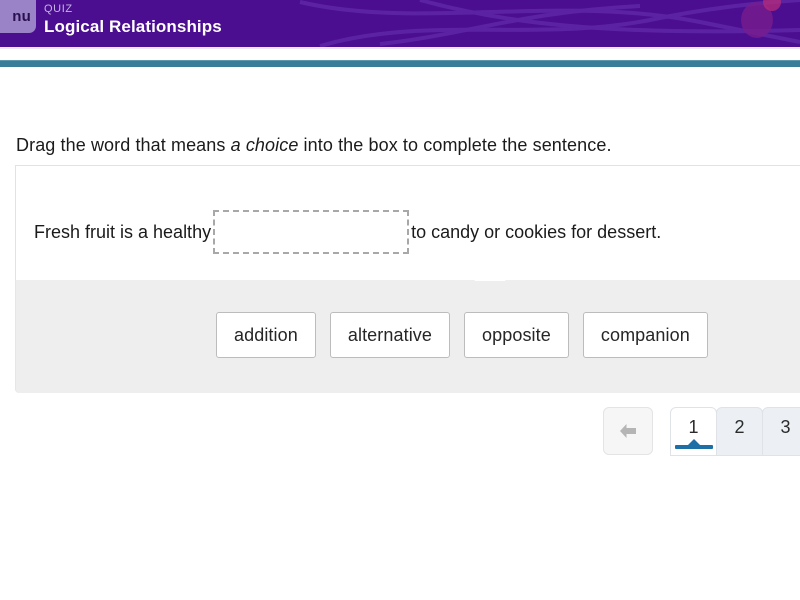  Describe the element at coordinates (21, 16) in the screenshot. I see `menu-button-label: nu` at that location.